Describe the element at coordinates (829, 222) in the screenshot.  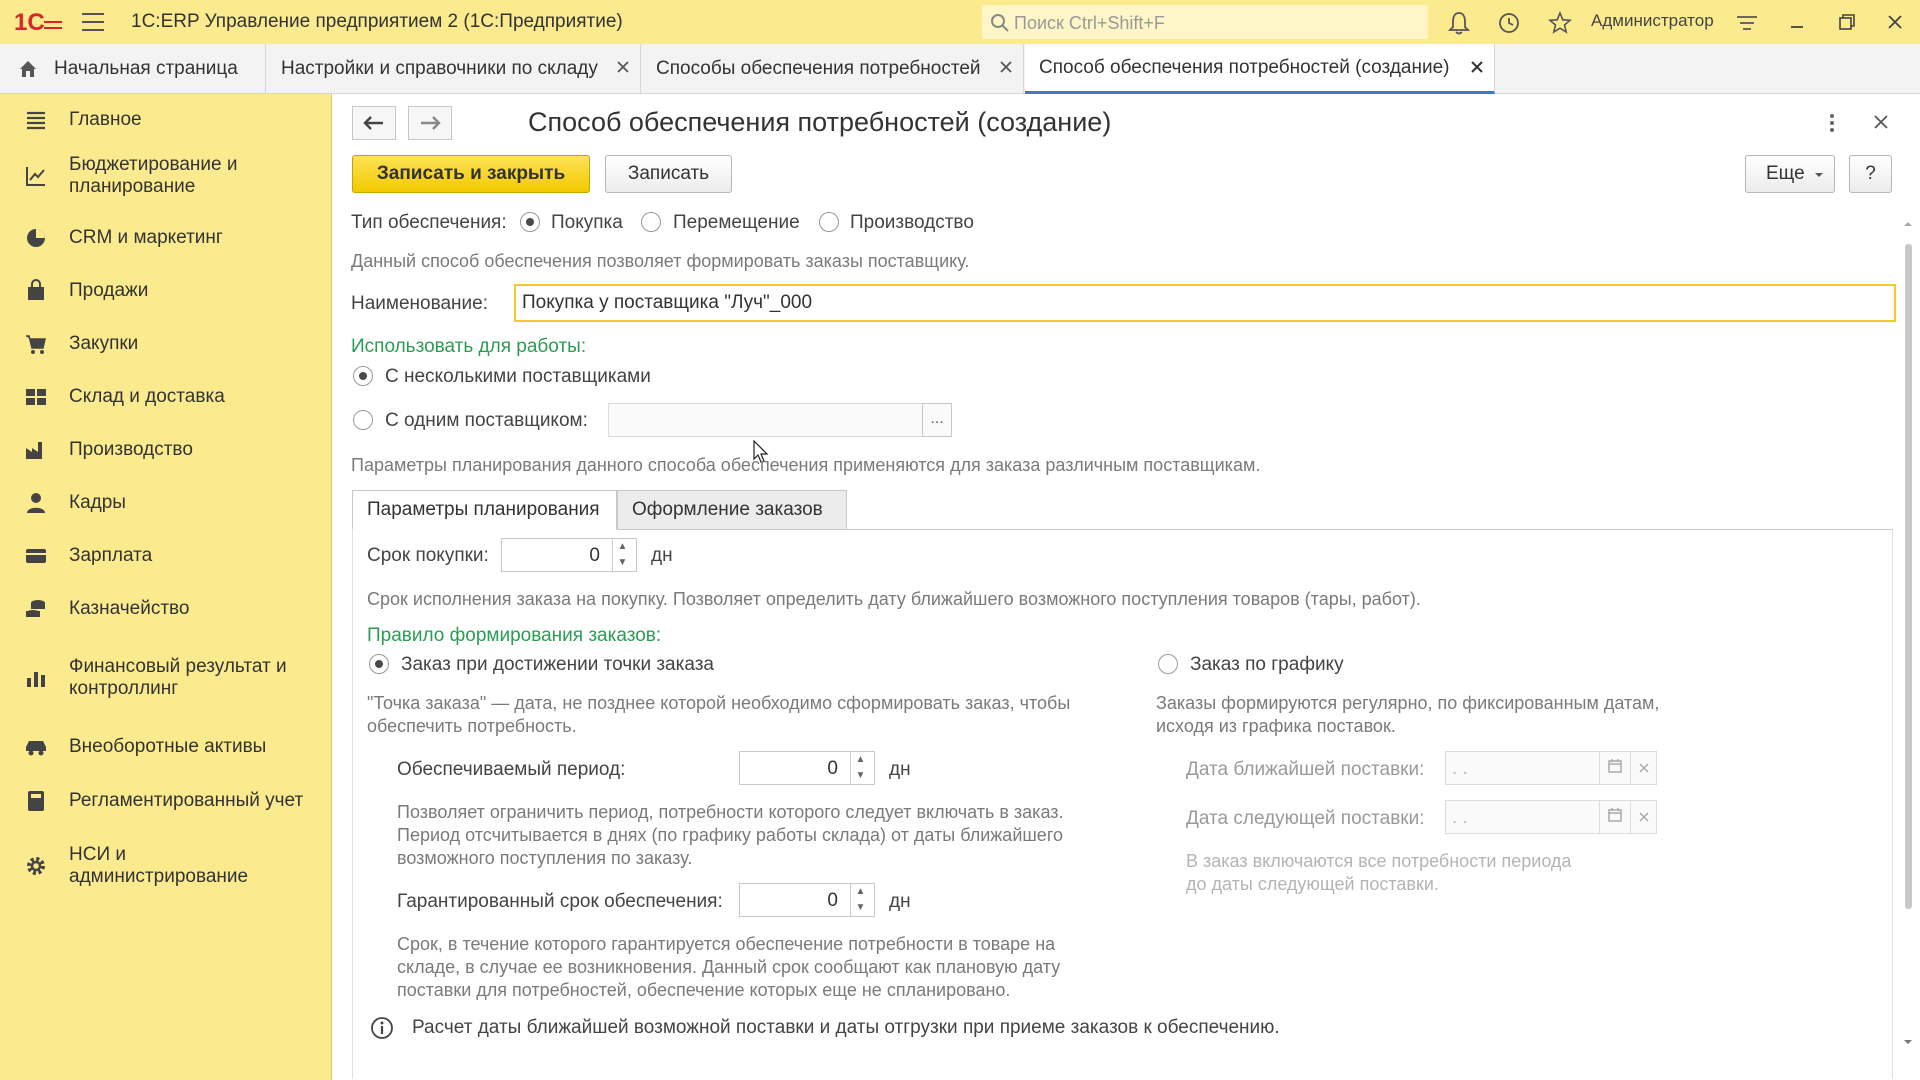
I see `radio-production` at that location.